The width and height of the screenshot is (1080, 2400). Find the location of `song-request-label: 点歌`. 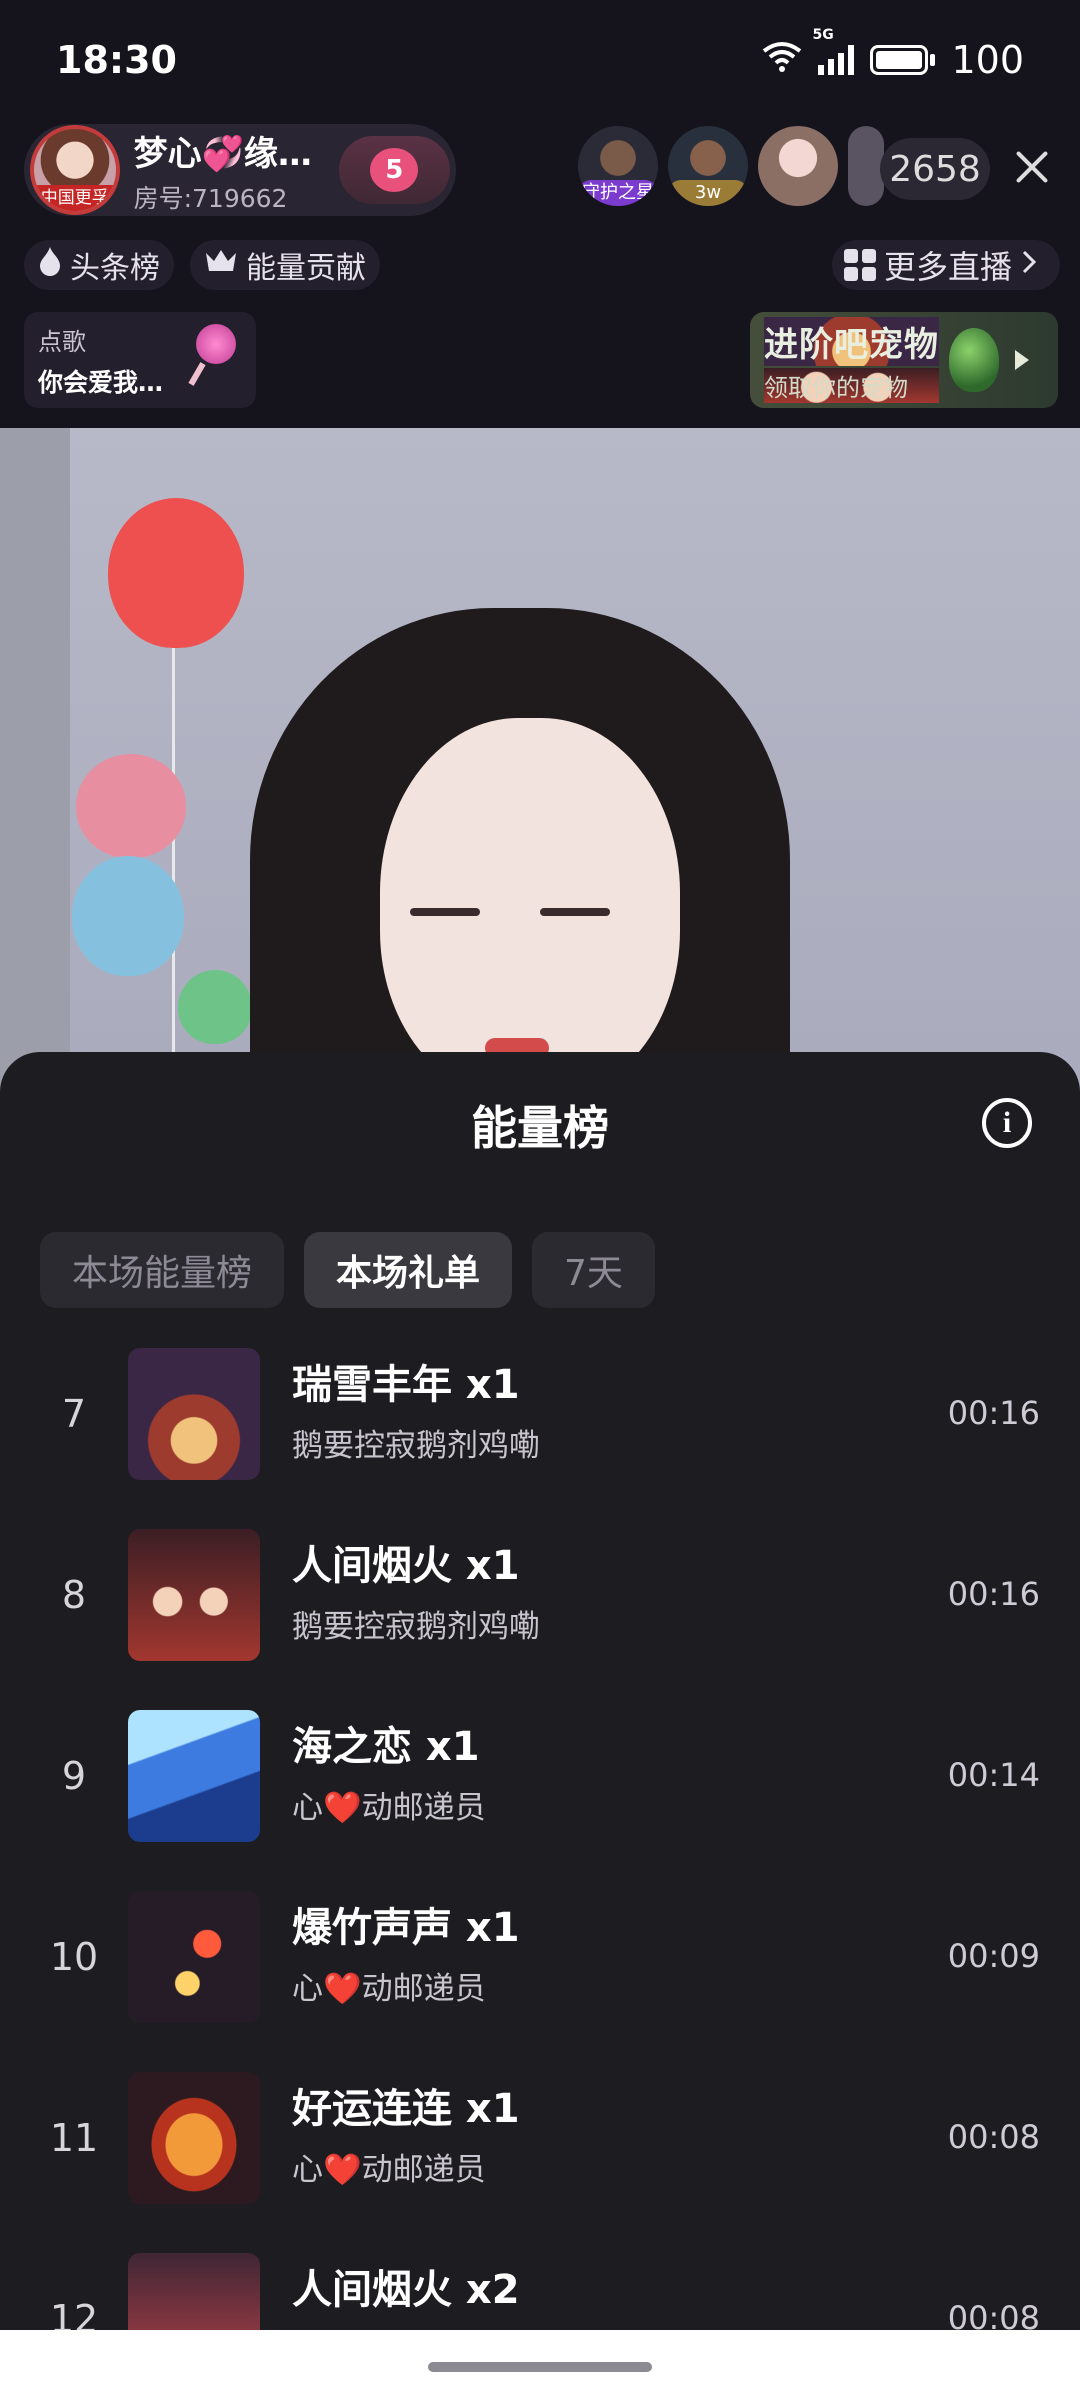

song-request-label: 点歌 is located at coordinates (62, 342).